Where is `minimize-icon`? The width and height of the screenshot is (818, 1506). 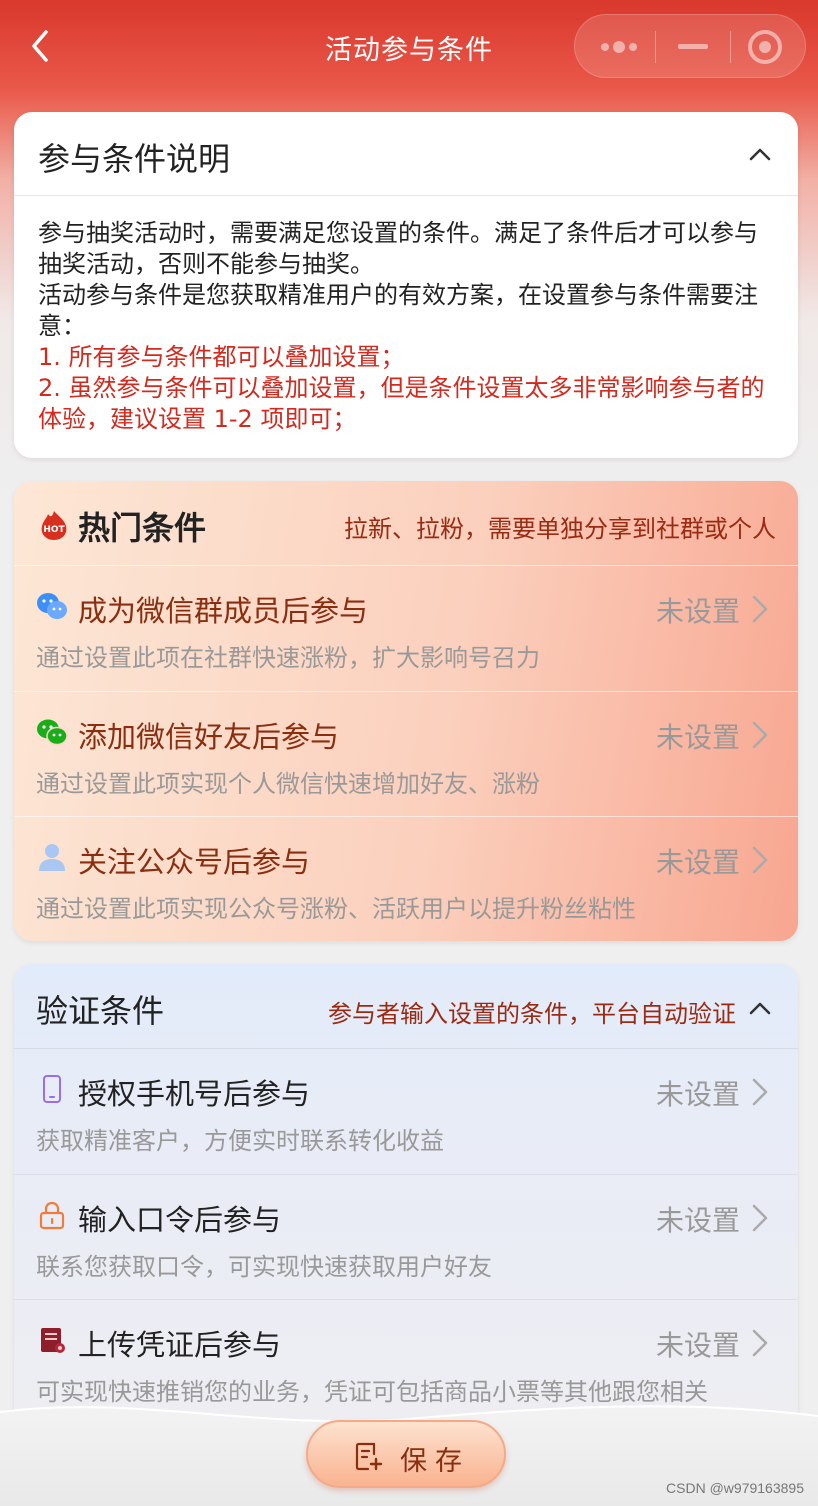 minimize-icon is located at coordinates (693, 47).